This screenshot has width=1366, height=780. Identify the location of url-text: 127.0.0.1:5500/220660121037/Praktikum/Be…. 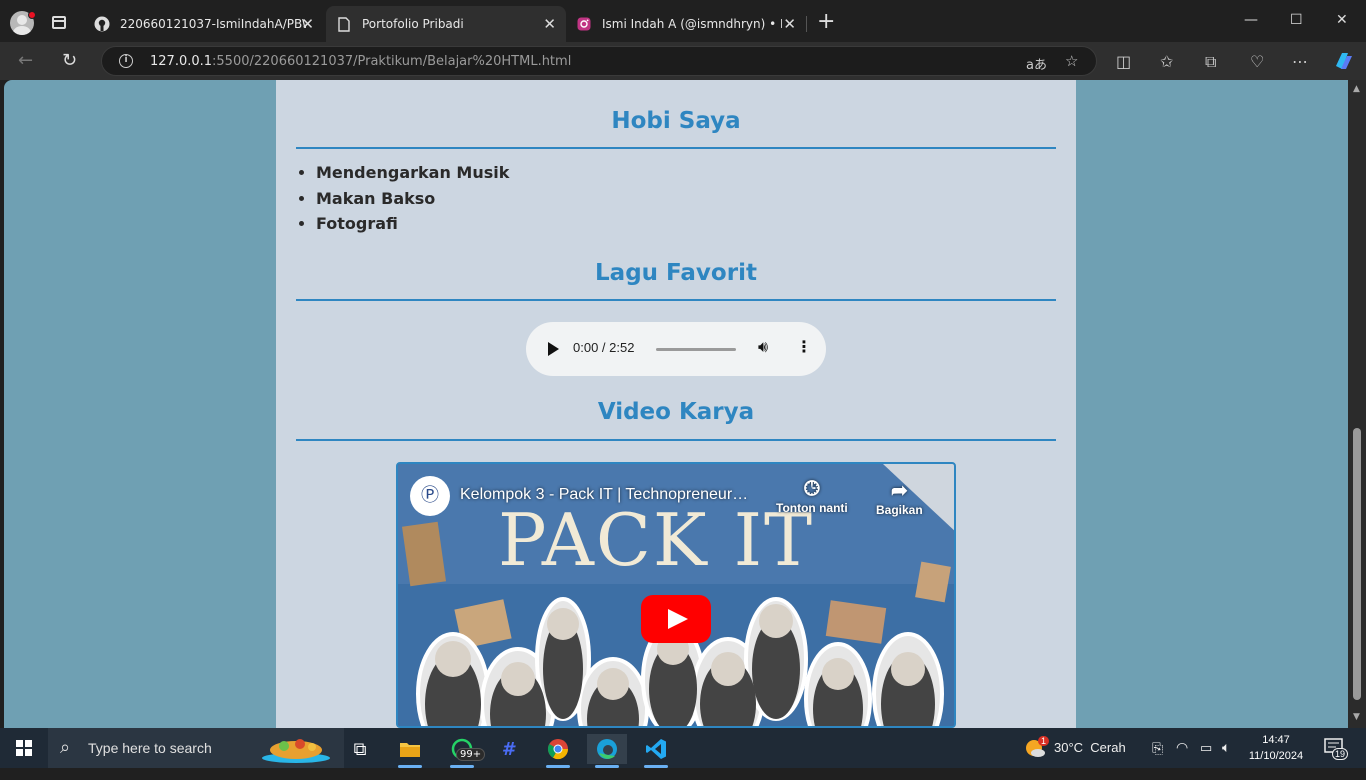
(360, 61).